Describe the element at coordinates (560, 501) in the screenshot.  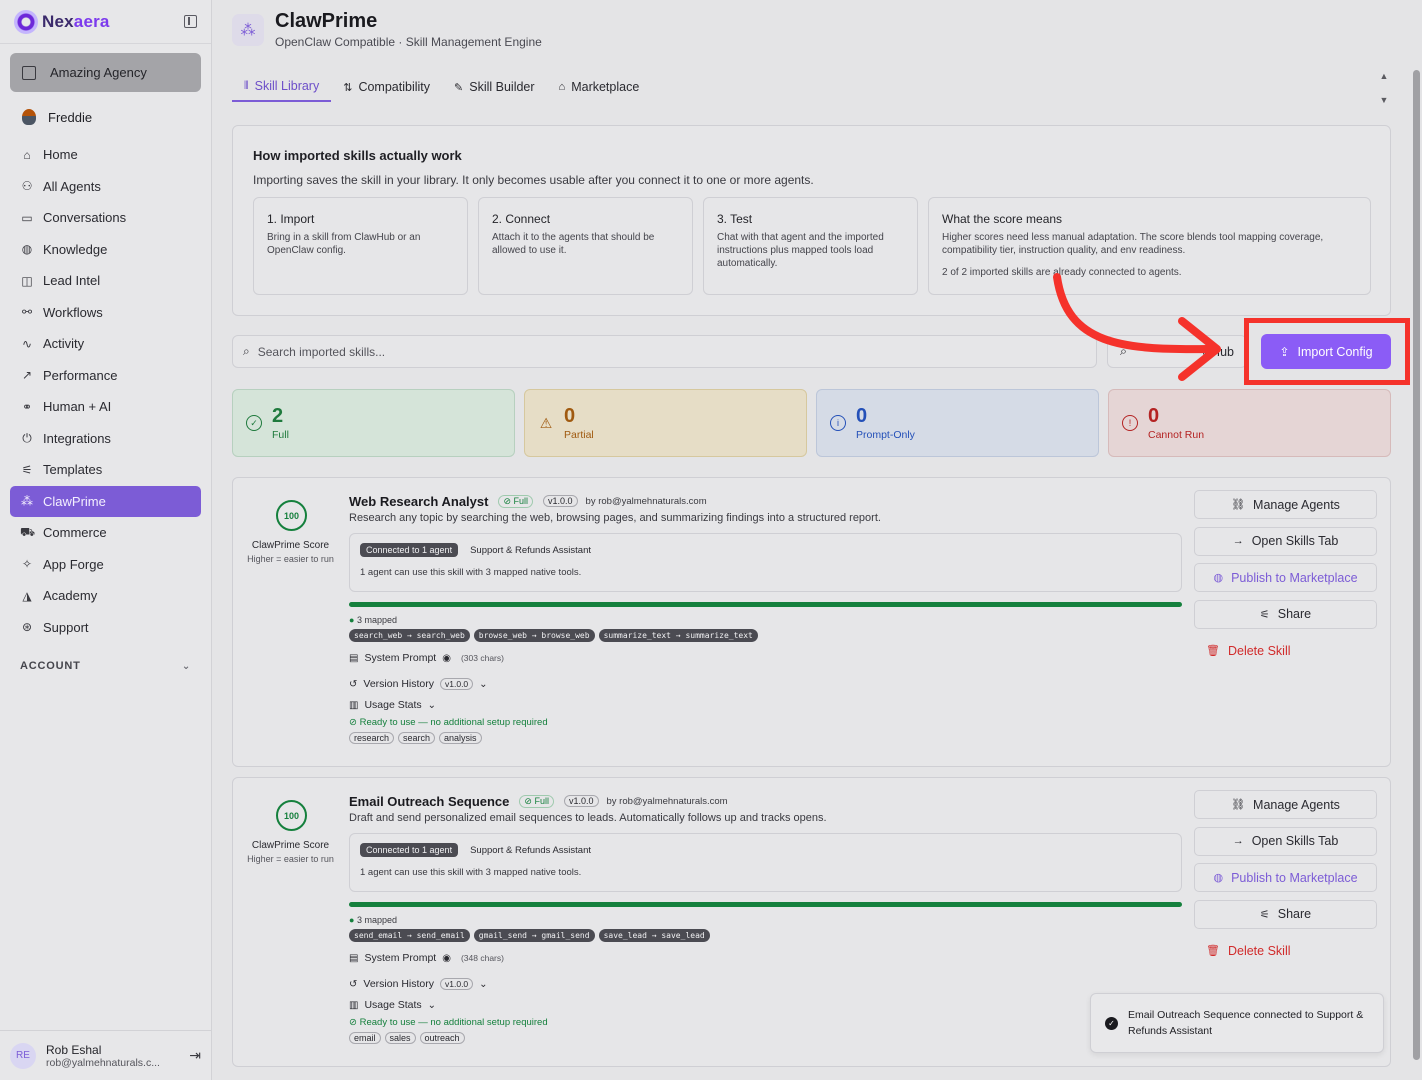
I see `version-badge: v1.0.0` at that location.